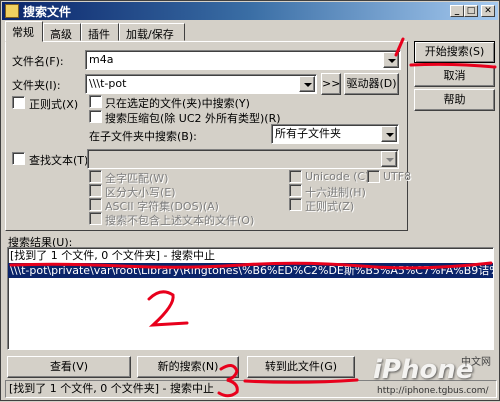 This screenshot has width=500, height=402. I want to click on annotation-underline-results, so click(251, 265).